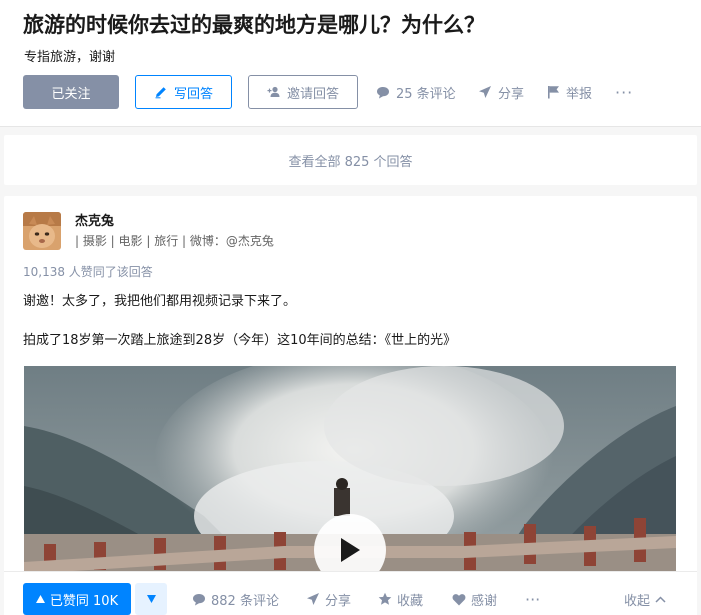 Image resolution: width=701 pixels, height=615 pixels. I want to click on answer-paragraph: 拍成了18岁第一次踏上旅途到28岁（今年）这10年间的总结：《世上的光》, so click(240, 340).